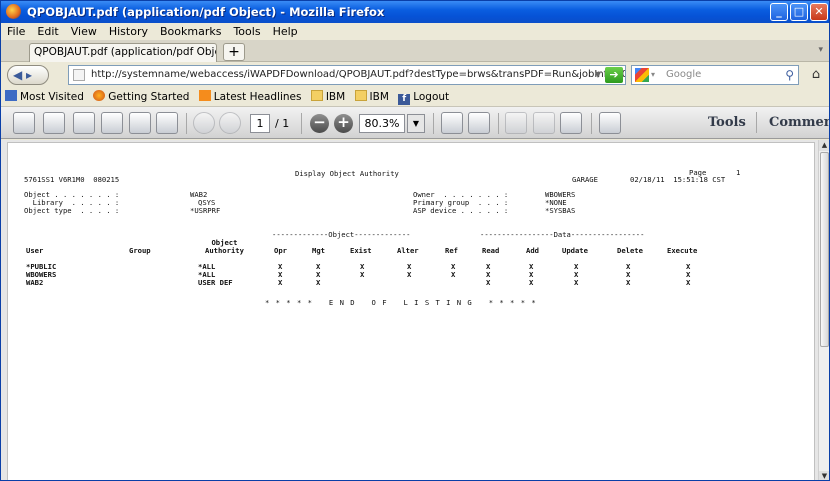 The image size is (830, 481). Describe the element at coordinates (230, 123) in the screenshot. I see `next-page-icon` at that location.